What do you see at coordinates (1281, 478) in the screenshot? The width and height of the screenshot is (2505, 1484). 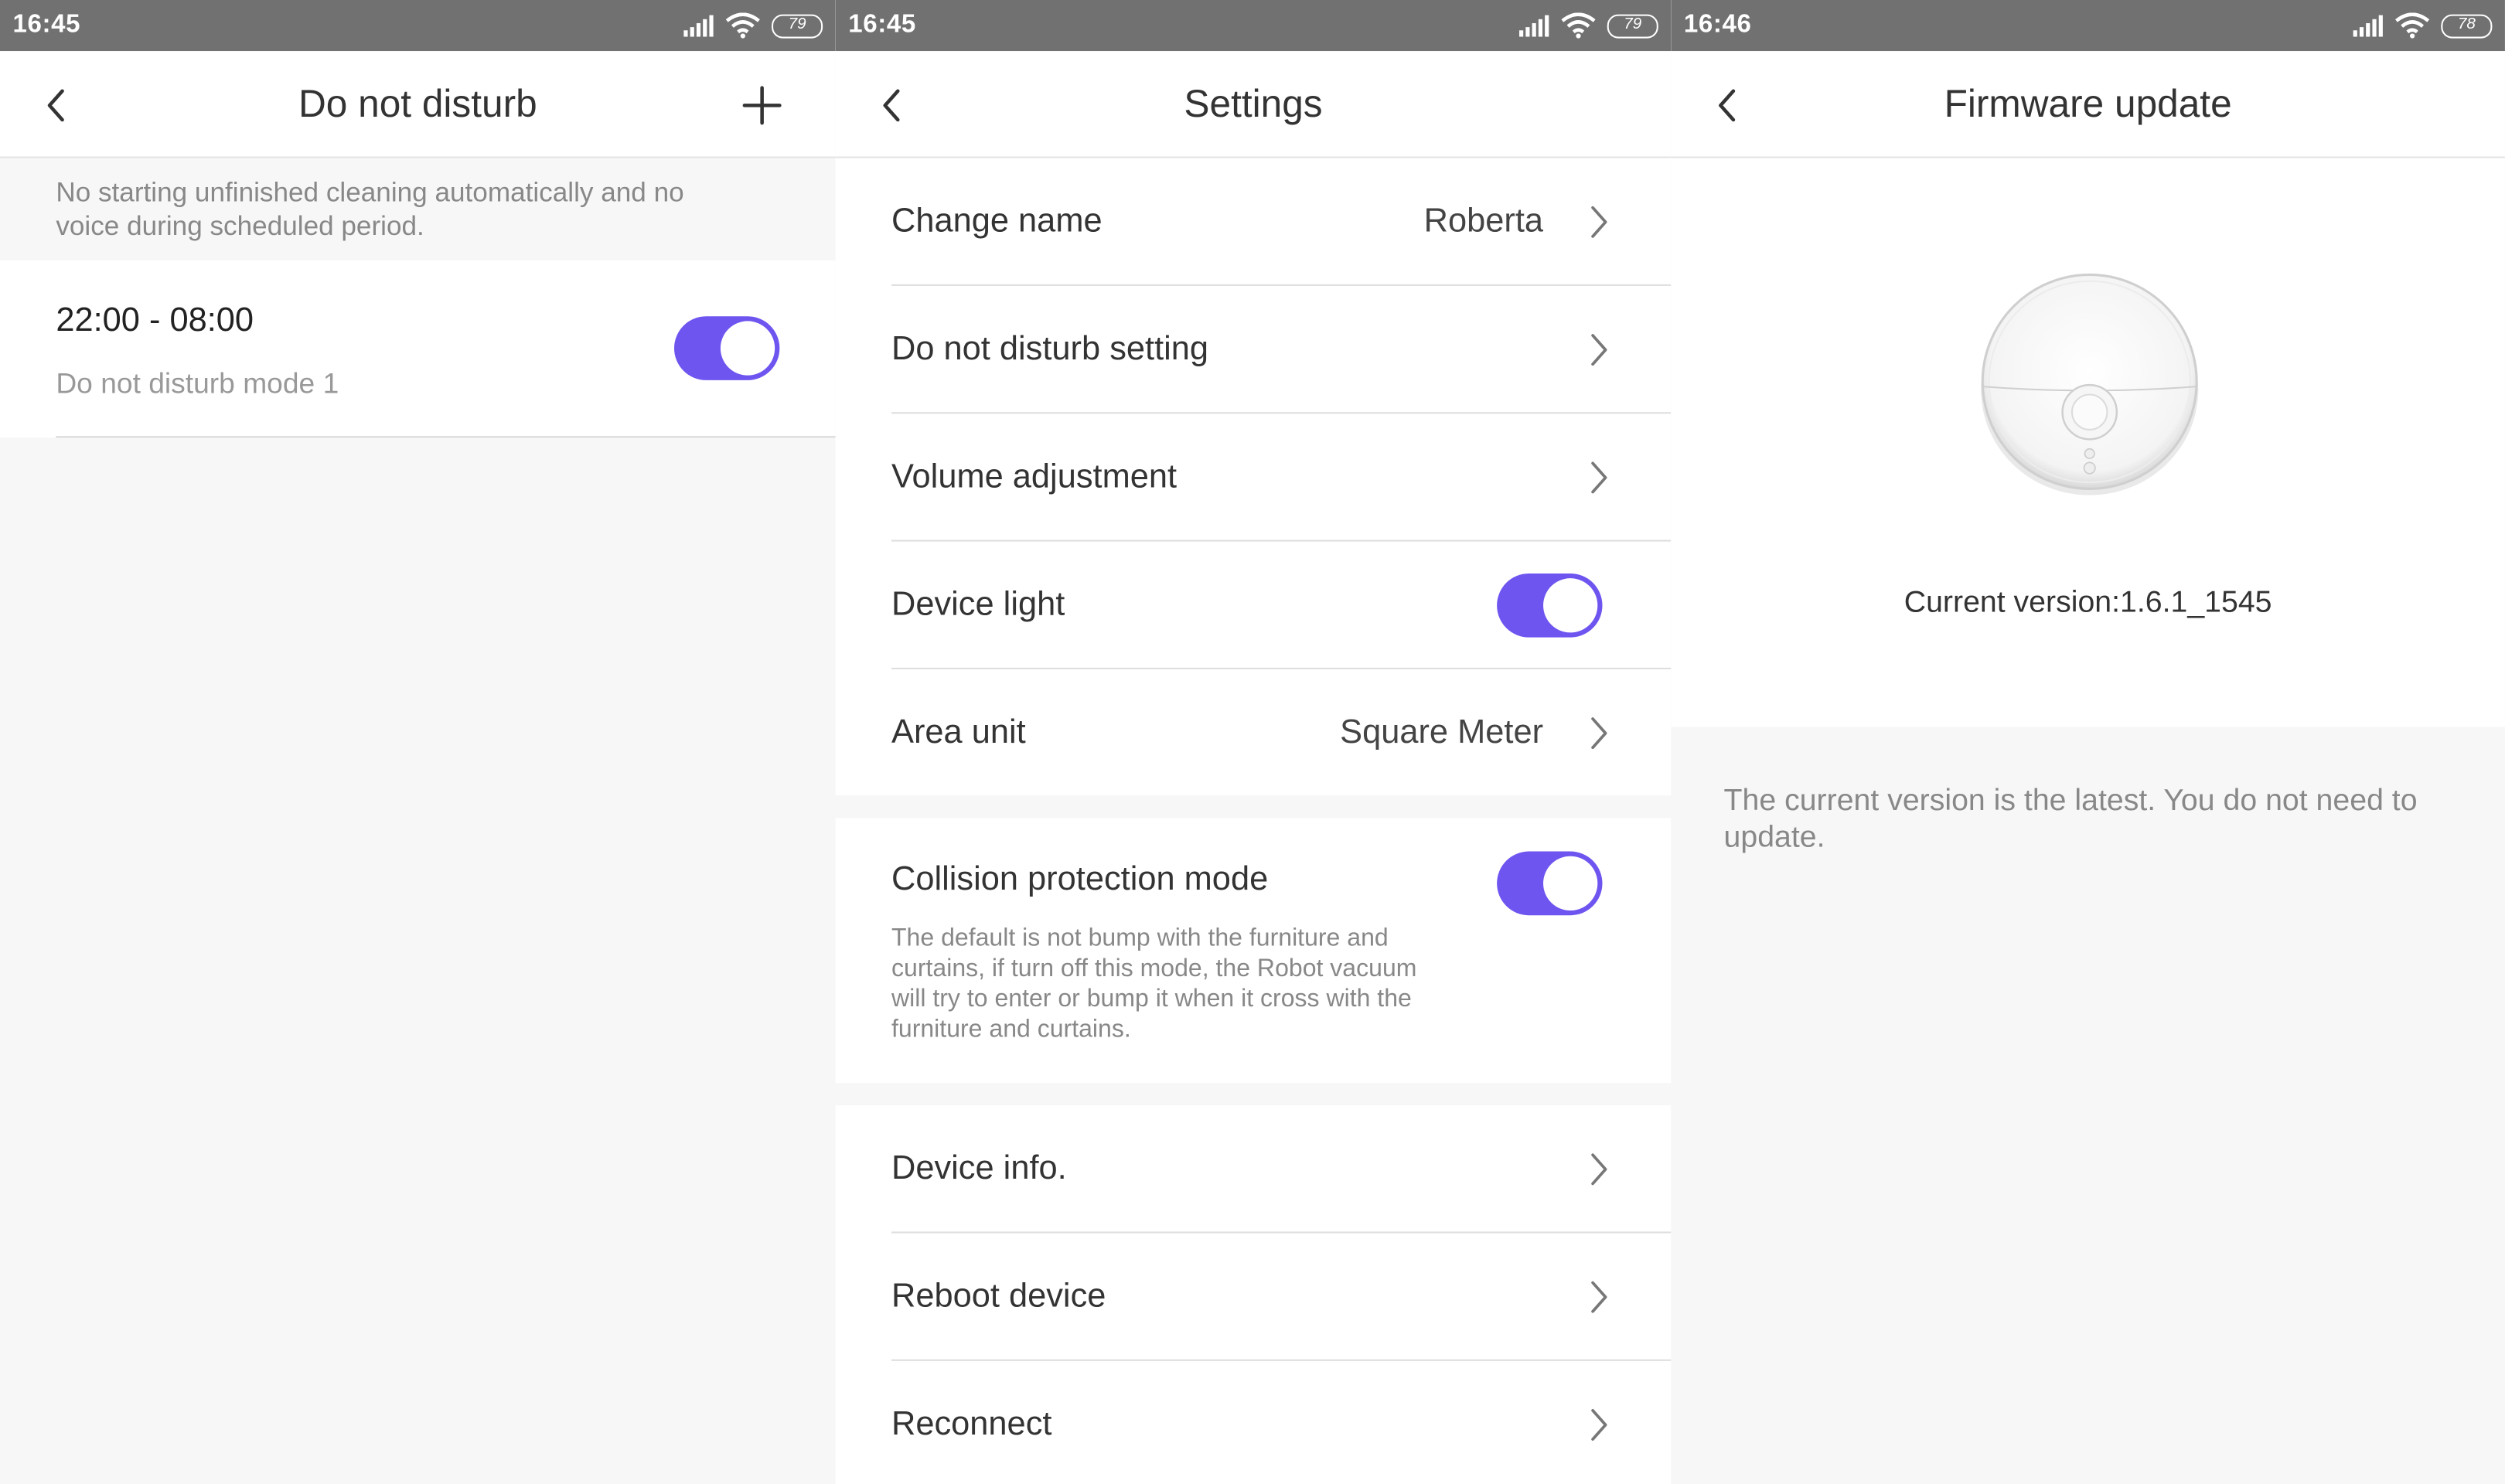 I see `setting-row-volume: Volume adjustment` at bounding box center [1281, 478].